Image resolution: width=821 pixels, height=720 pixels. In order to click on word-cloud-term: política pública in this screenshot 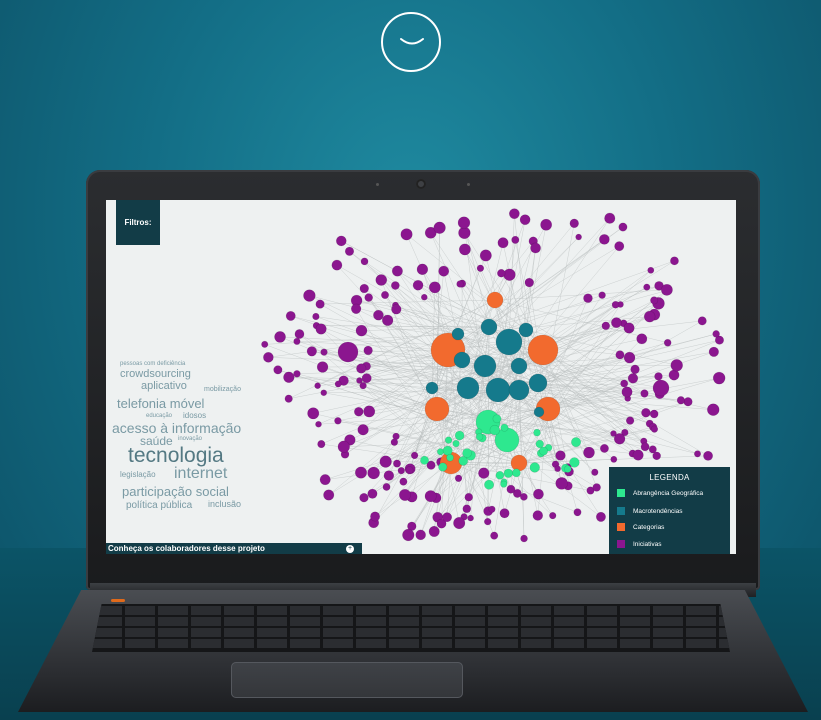, I will do `click(159, 506)`.